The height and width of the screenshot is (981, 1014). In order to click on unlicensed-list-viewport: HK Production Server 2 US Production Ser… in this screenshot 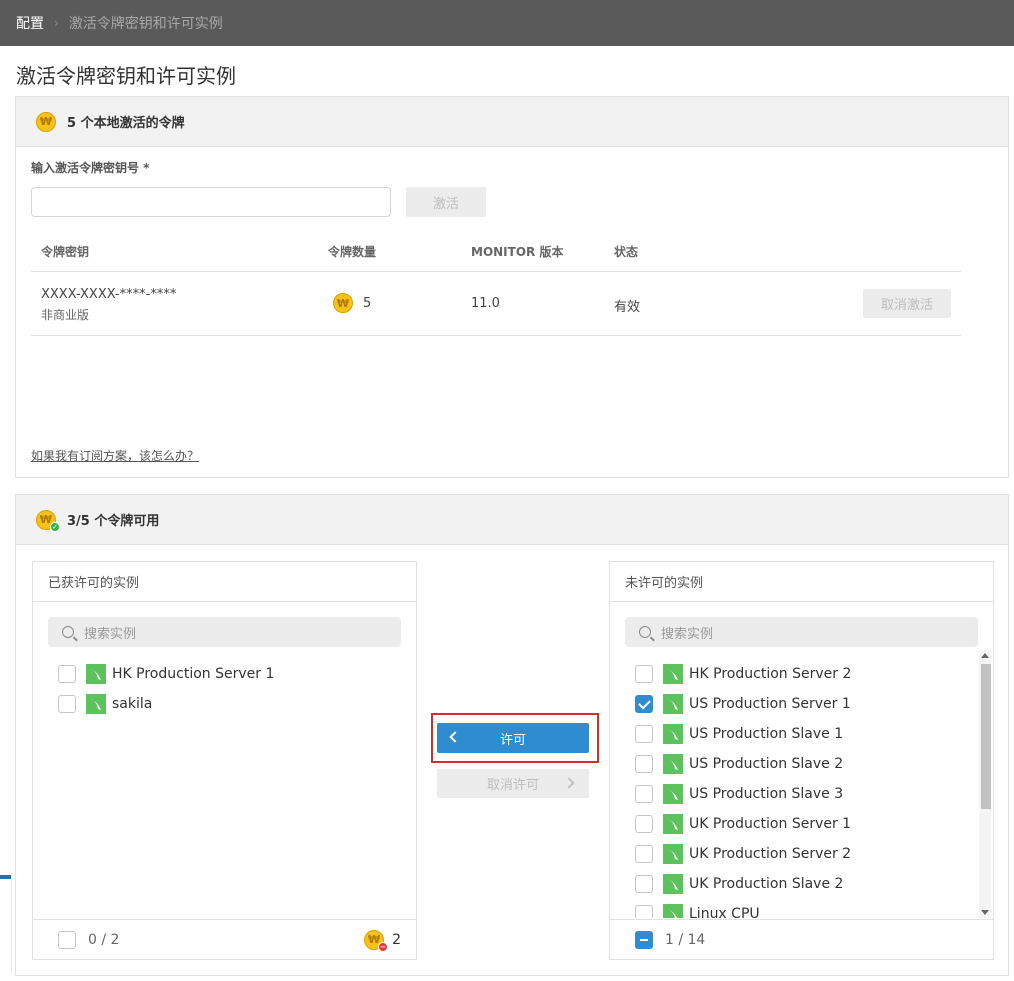, I will do `click(792, 784)`.